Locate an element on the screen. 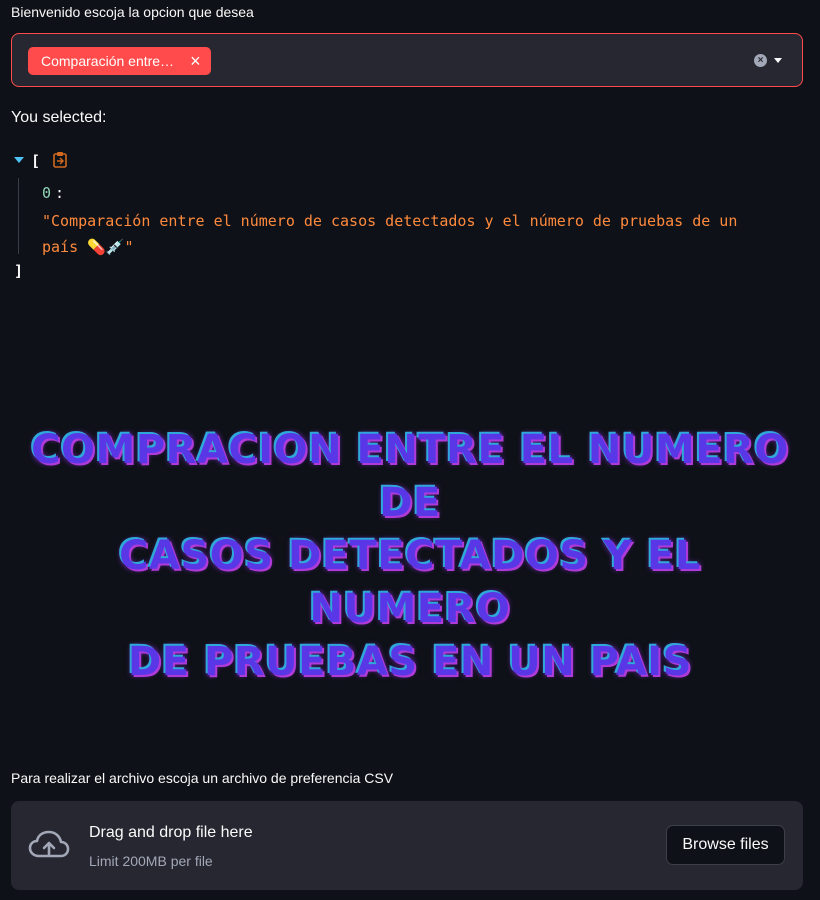 This screenshot has height=900, width=820. selected-chip: Comparación entre… × is located at coordinates (119, 61).